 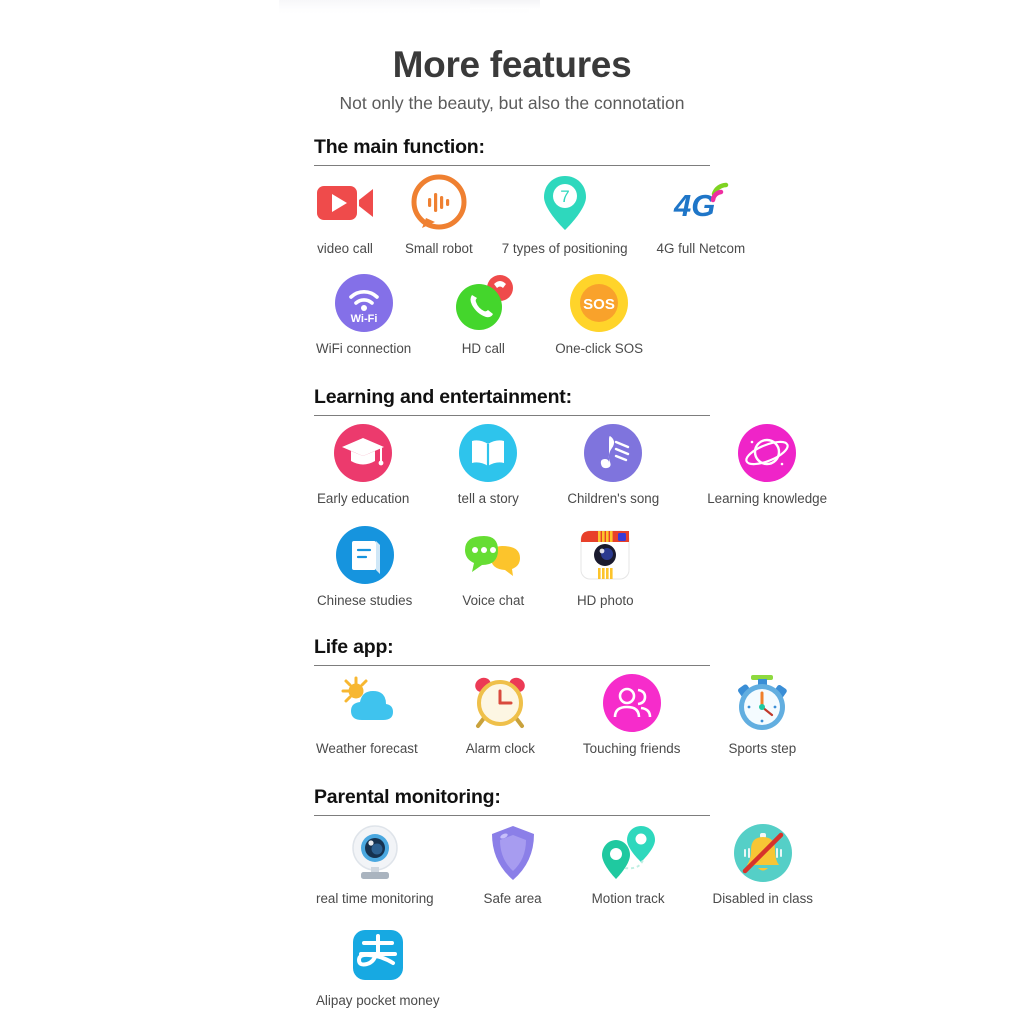 What do you see at coordinates (493, 600) in the screenshot?
I see `feature-label: Voice chat` at bounding box center [493, 600].